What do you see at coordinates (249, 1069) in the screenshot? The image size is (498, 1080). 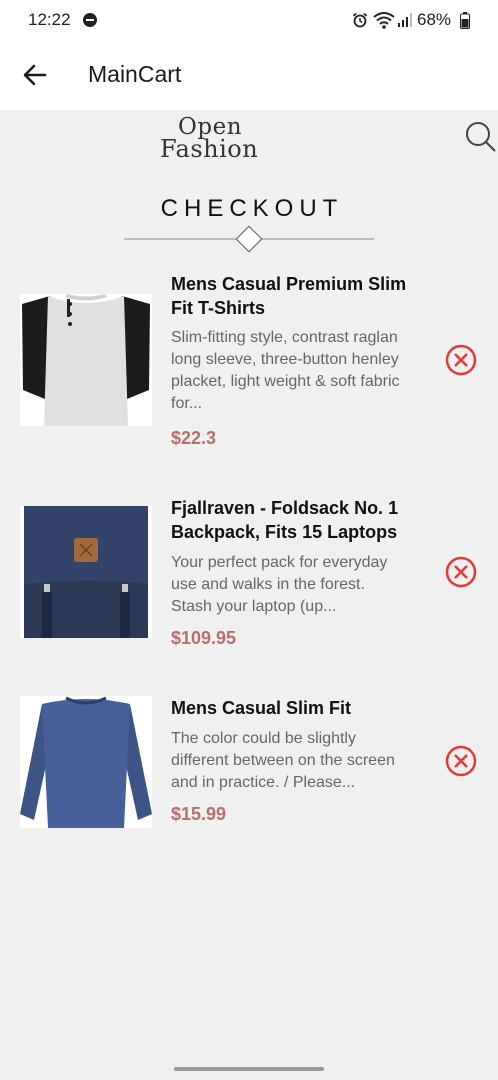 I see `home-indicator` at bounding box center [249, 1069].